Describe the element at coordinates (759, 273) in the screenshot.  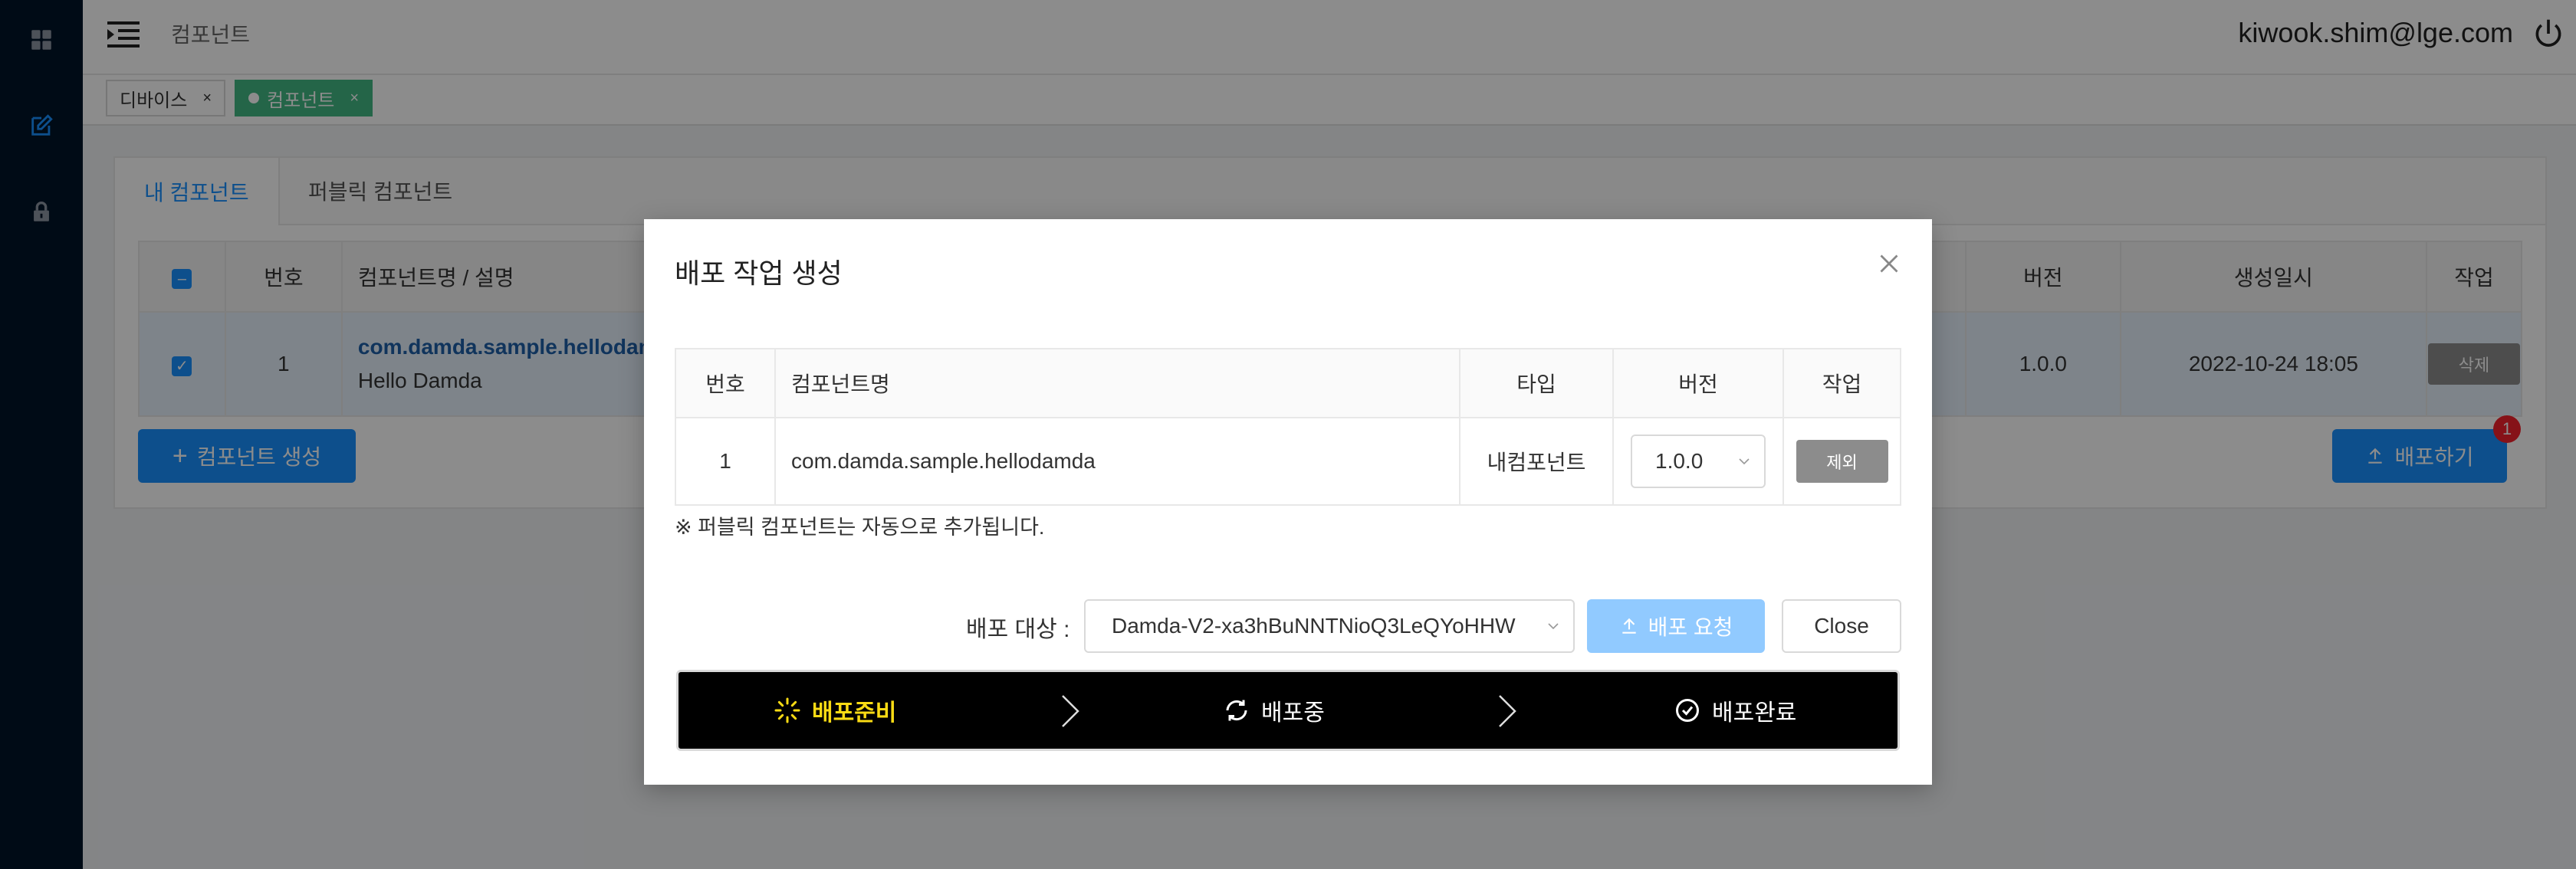
I see `modal-title: 배포 작업 생성` at that location.